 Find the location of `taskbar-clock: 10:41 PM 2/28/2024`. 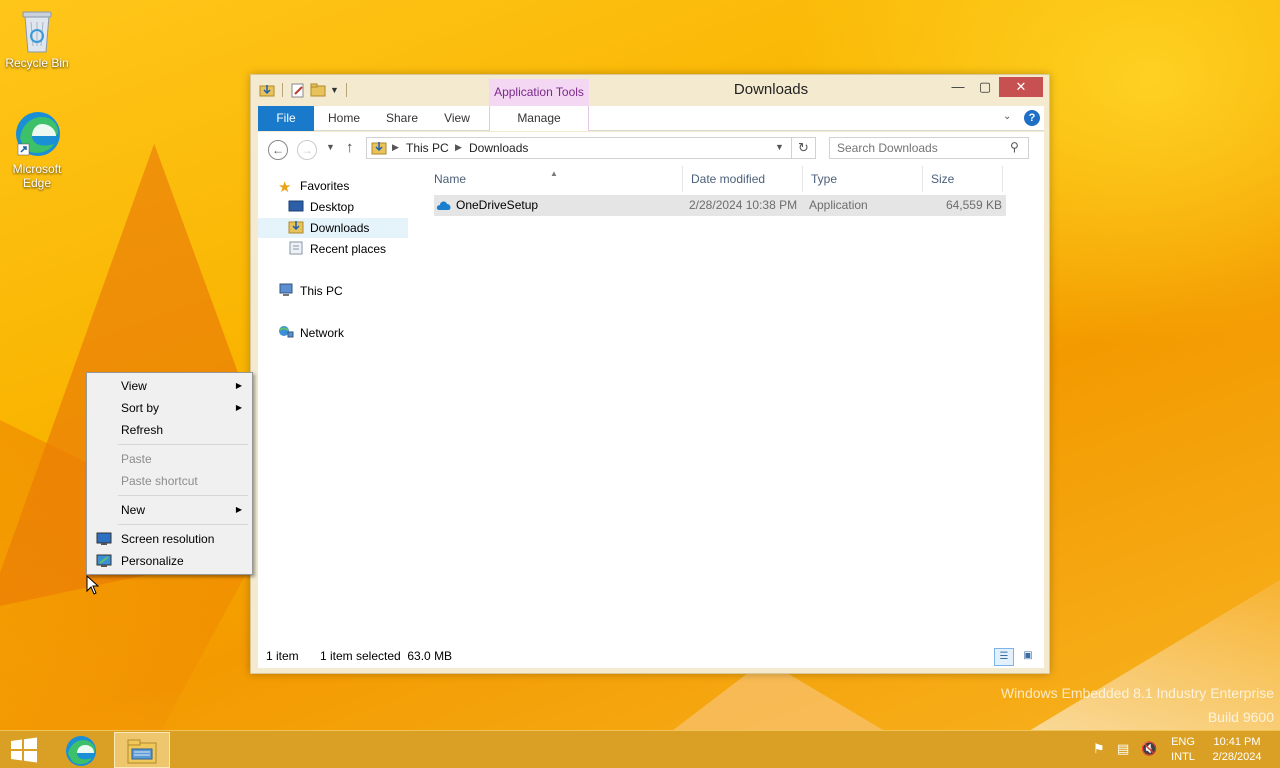

taskbar-clock: 10:41 PM 2/28/2024 is located at coordinates (1237, 750).